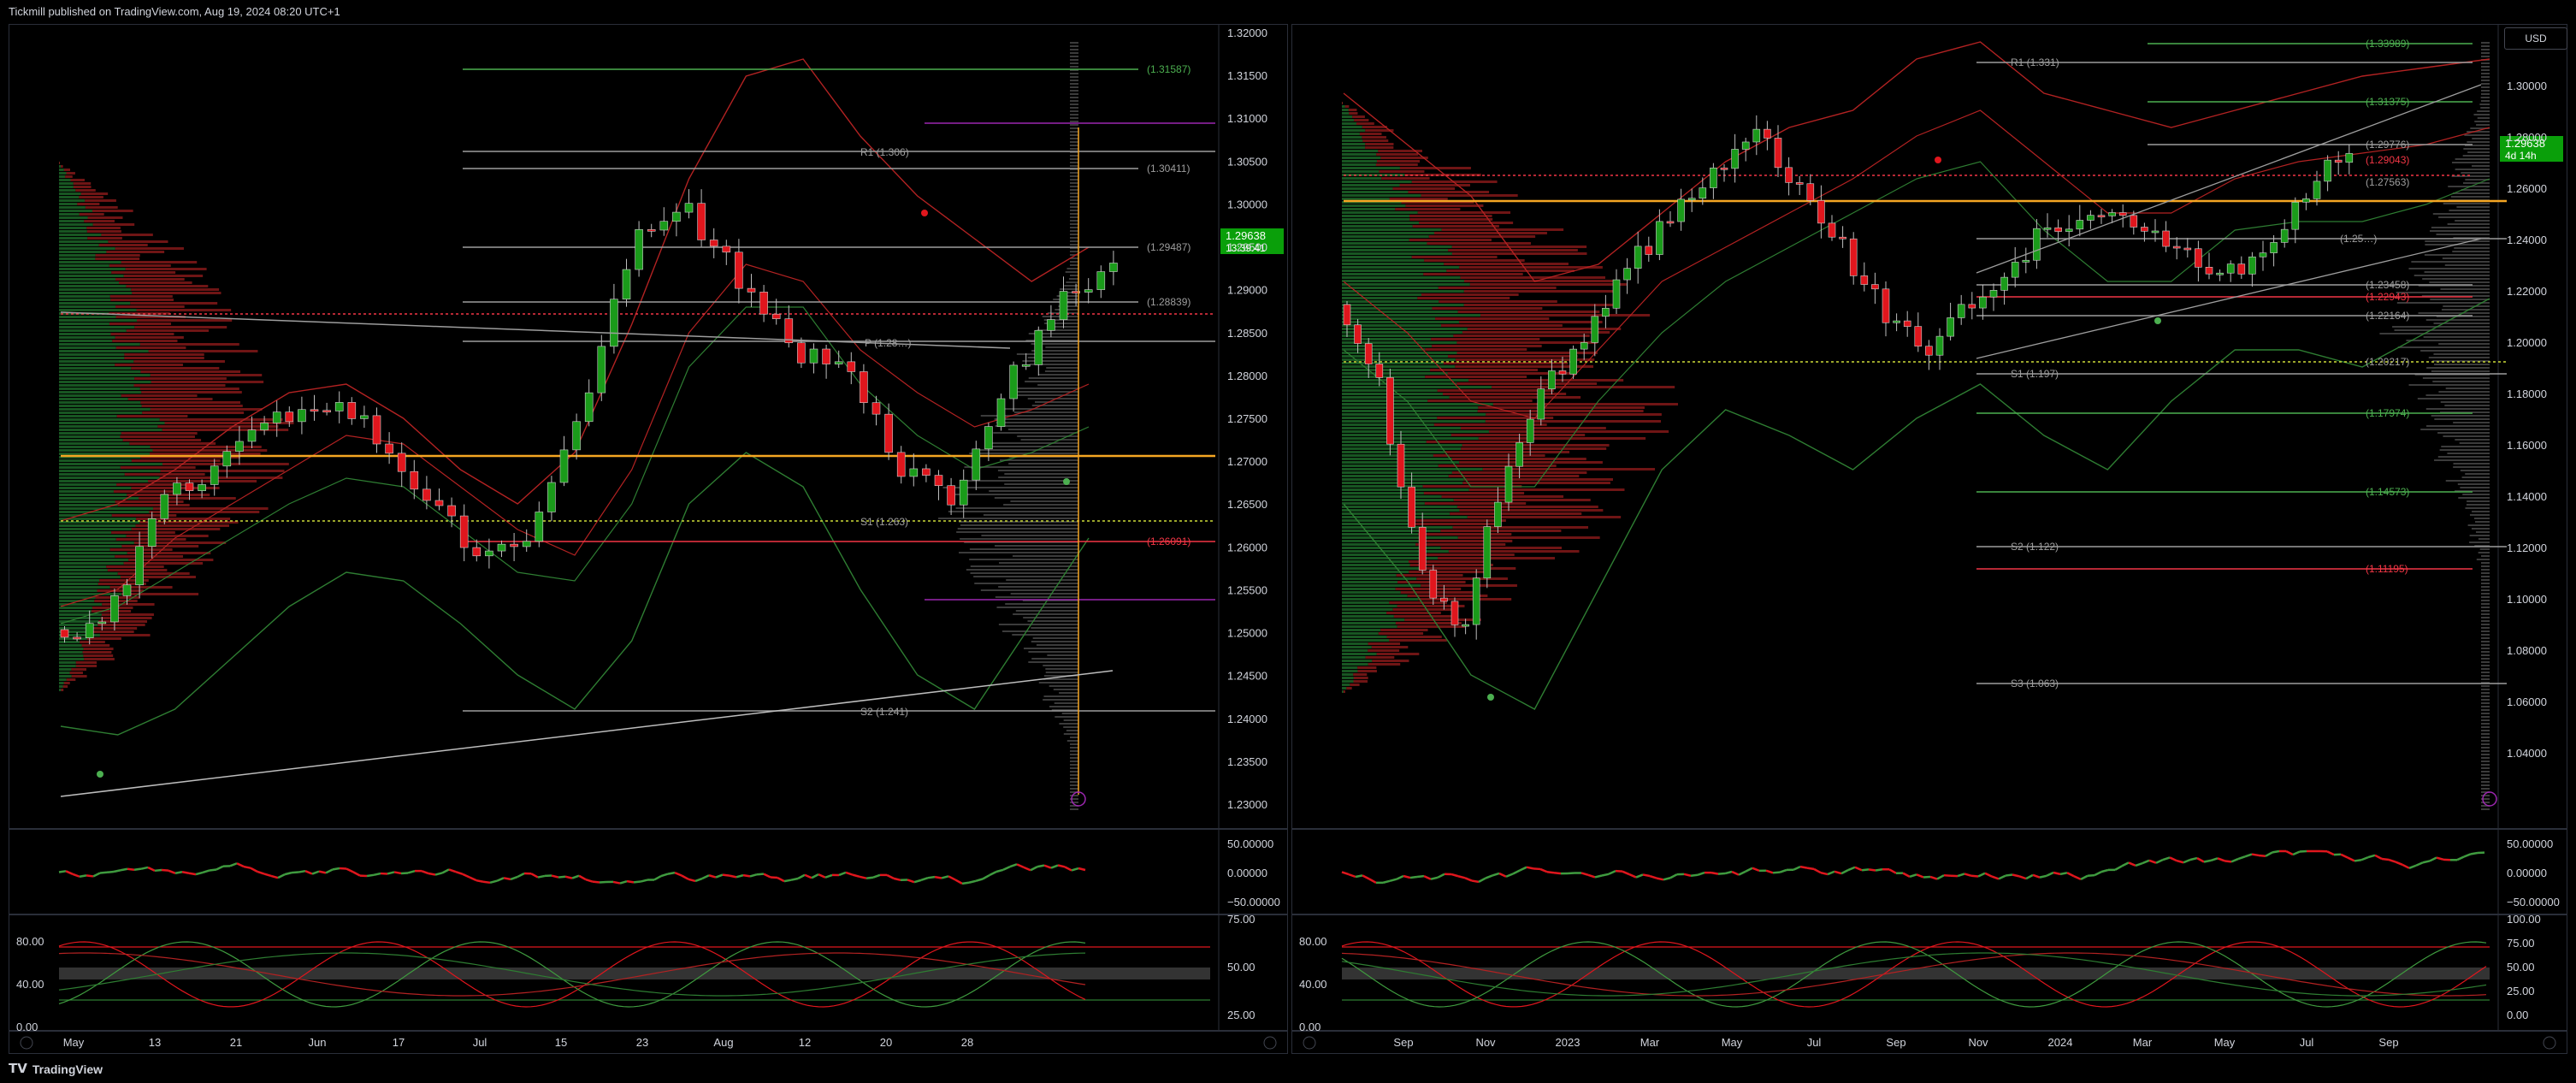 The image size is (2576, 1083). Describe the element at coordinates (1920, 973) in the screenshot. I see `right-stochastic-pane: 80.0040.000.00100.0075.0050.0025.000.00` at that location.